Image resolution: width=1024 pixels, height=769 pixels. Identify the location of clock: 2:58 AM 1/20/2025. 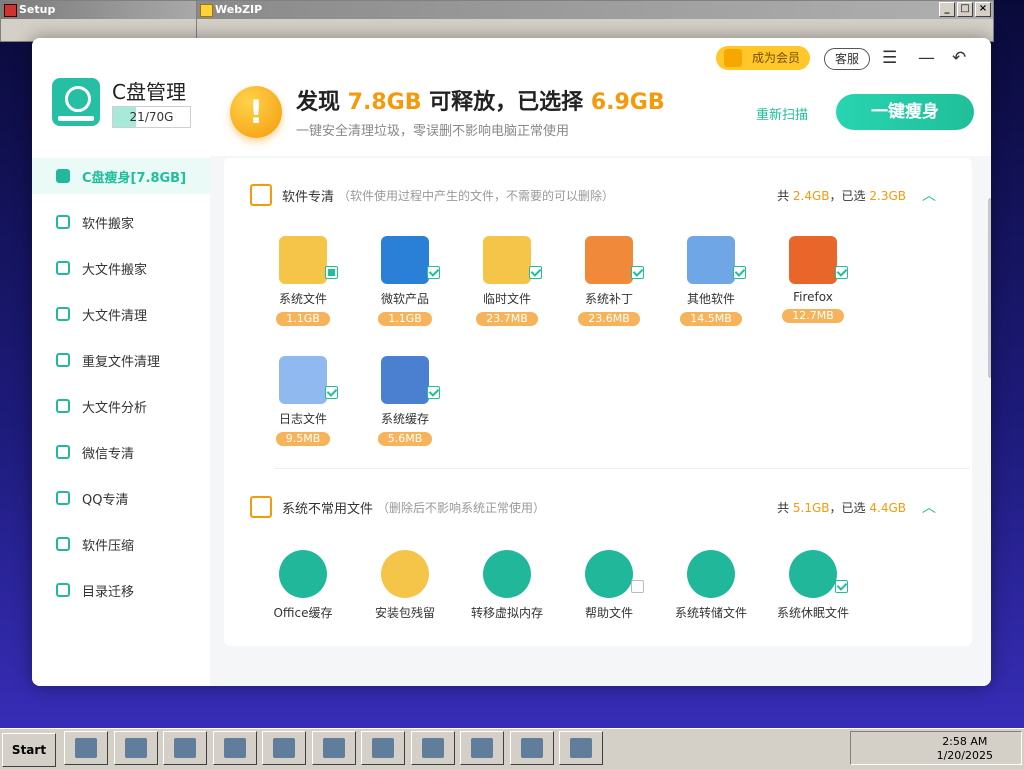
(965, 749).